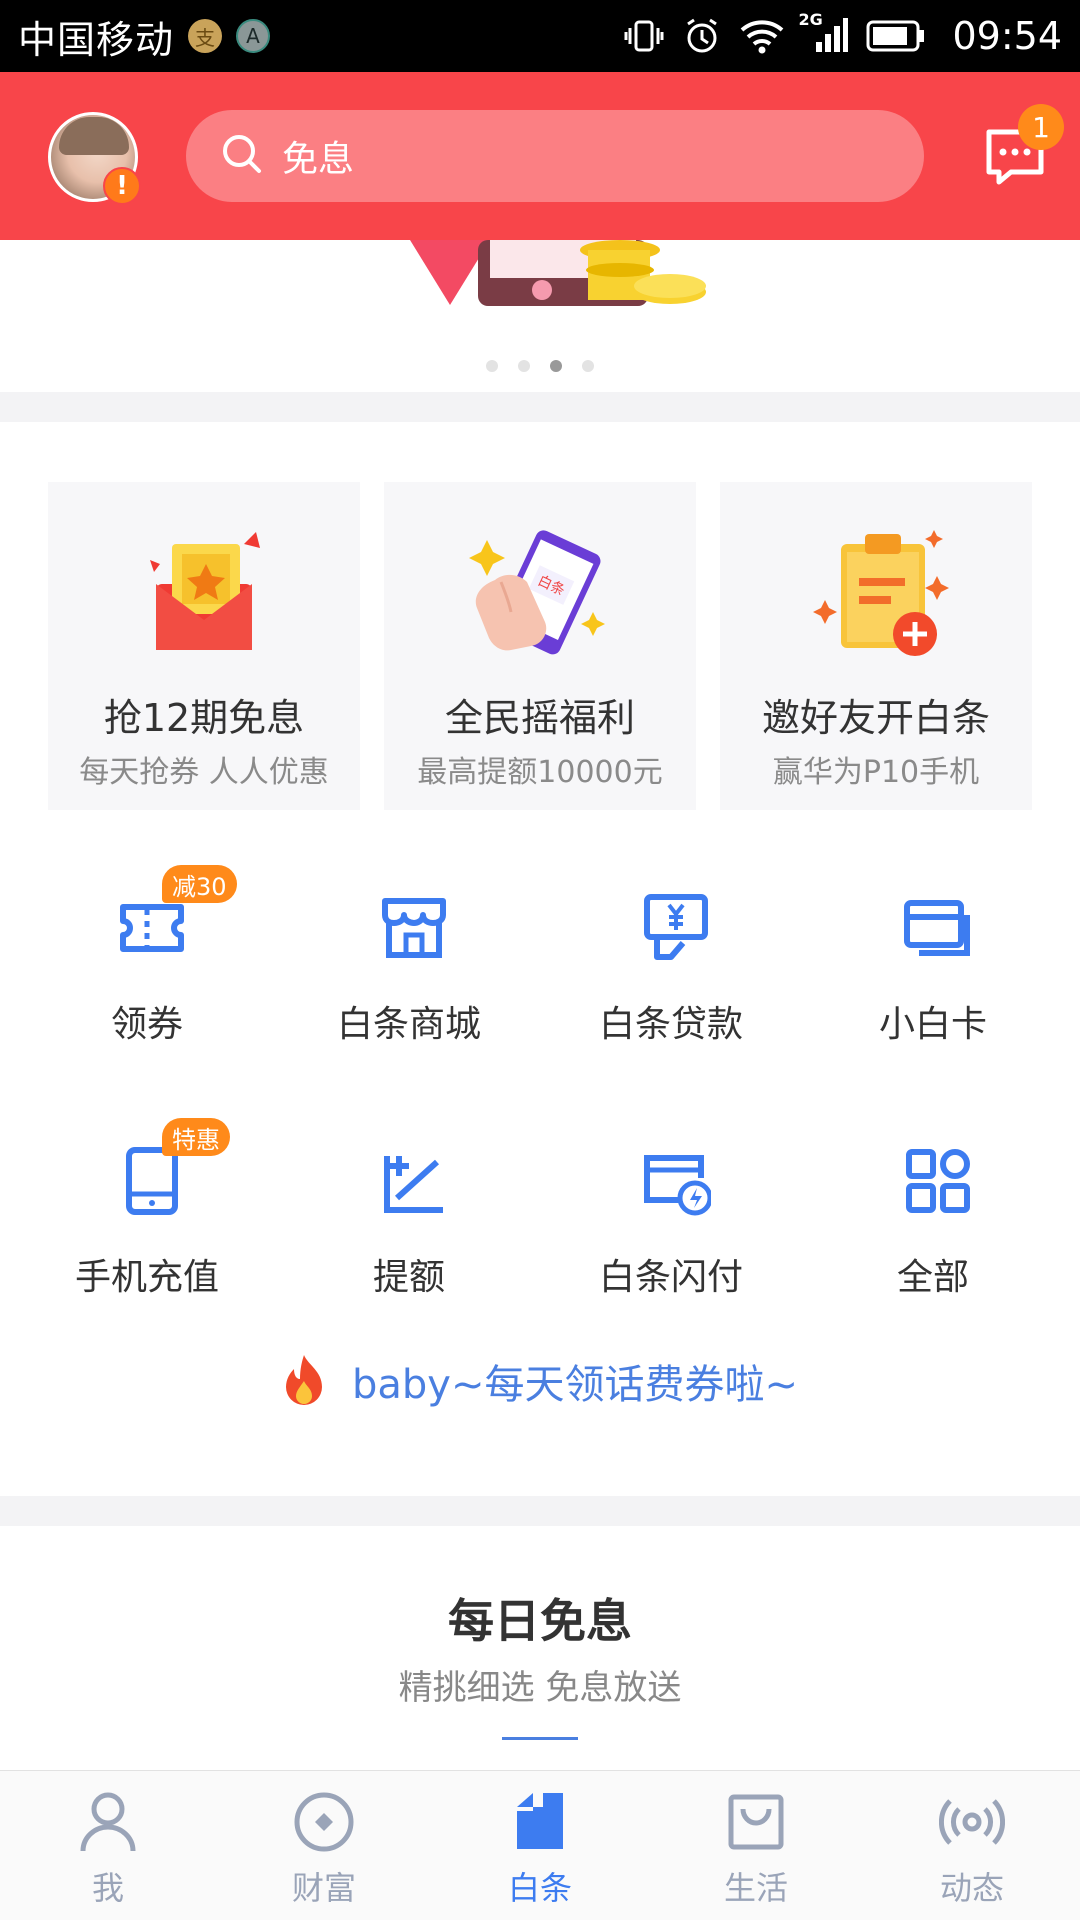 The height and width of the screenshot is (1920, 1080). Describe the element at coordinates (896, 36) in the screenshot. I see `battery-icon` at that location.